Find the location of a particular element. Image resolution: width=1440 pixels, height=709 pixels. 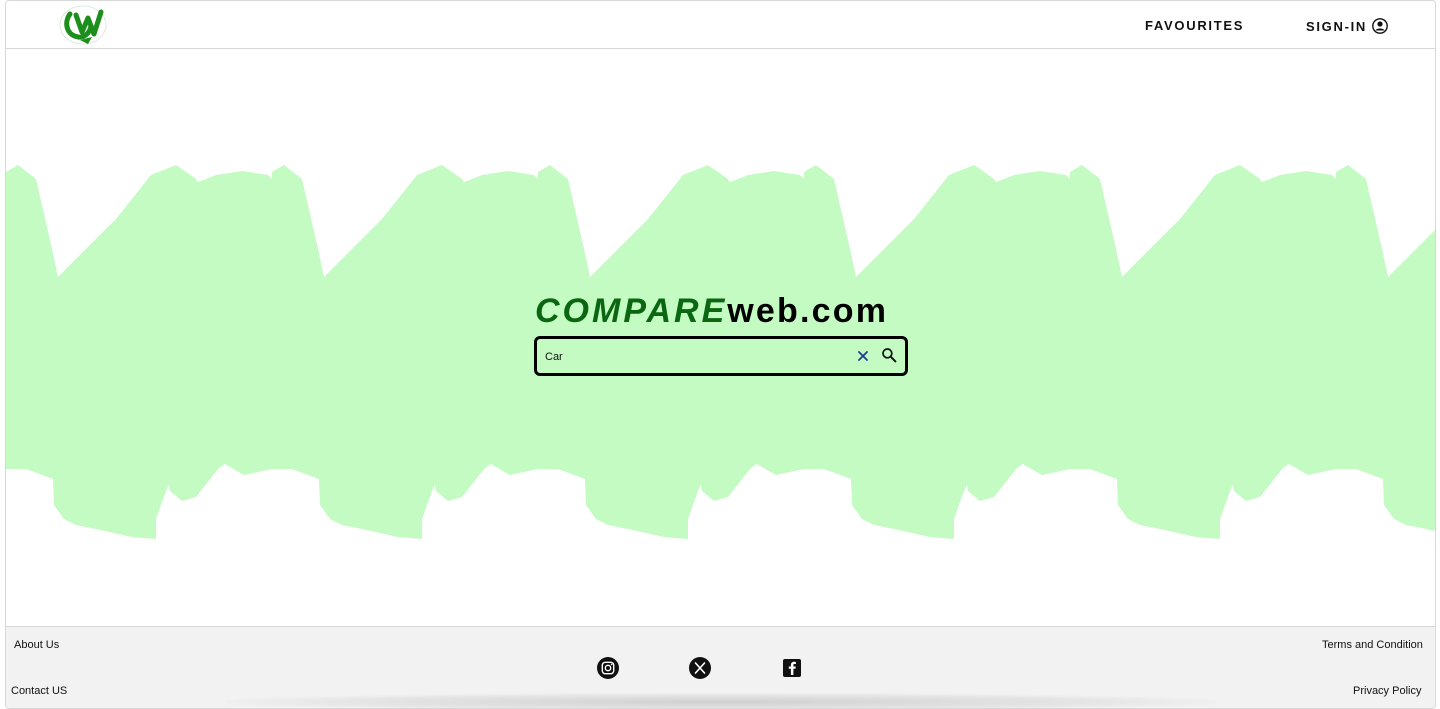

search-box is located at coordinates (721, 356).